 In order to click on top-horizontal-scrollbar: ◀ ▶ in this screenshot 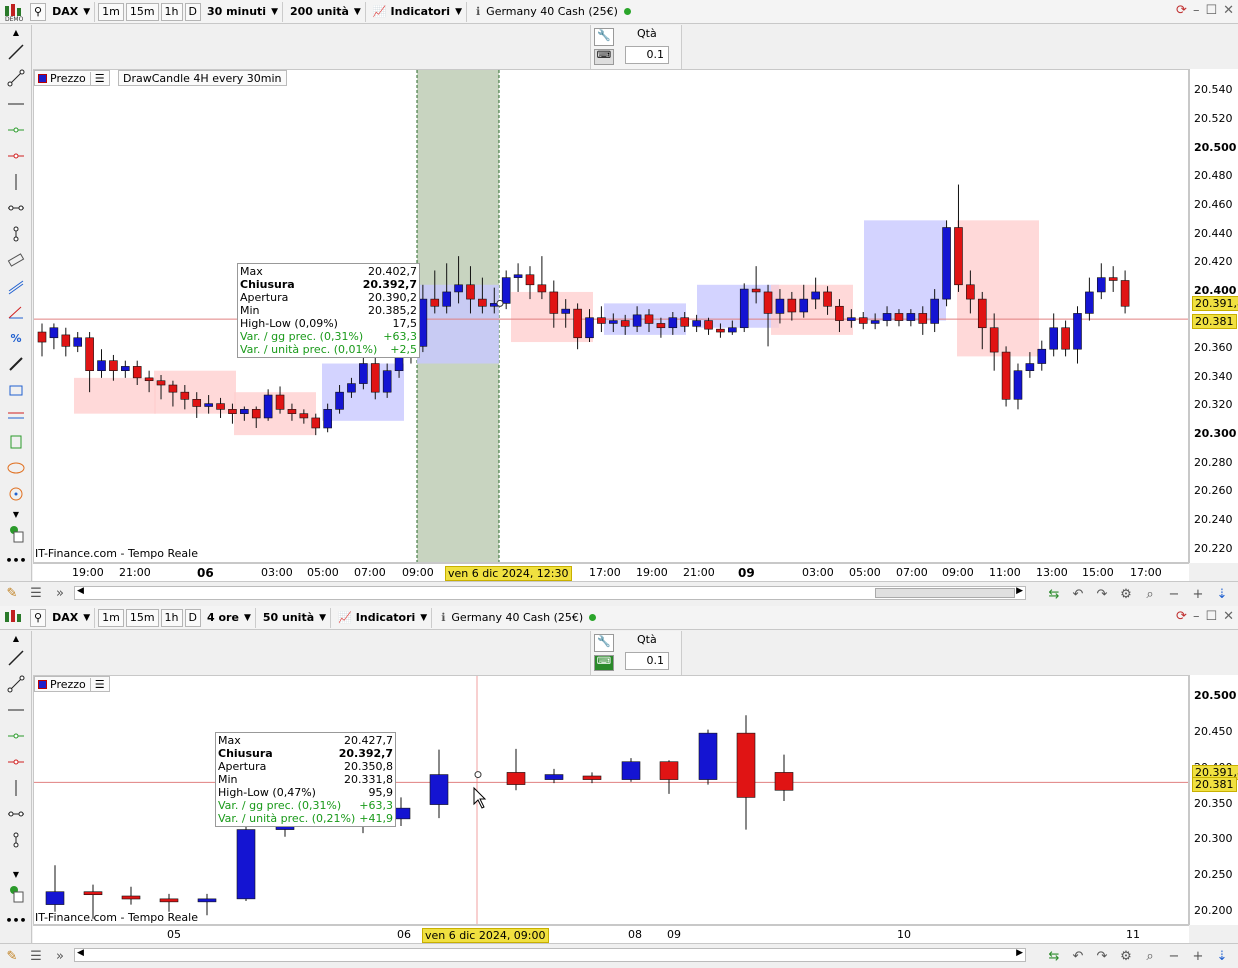, I will do `click(550, 593)`.